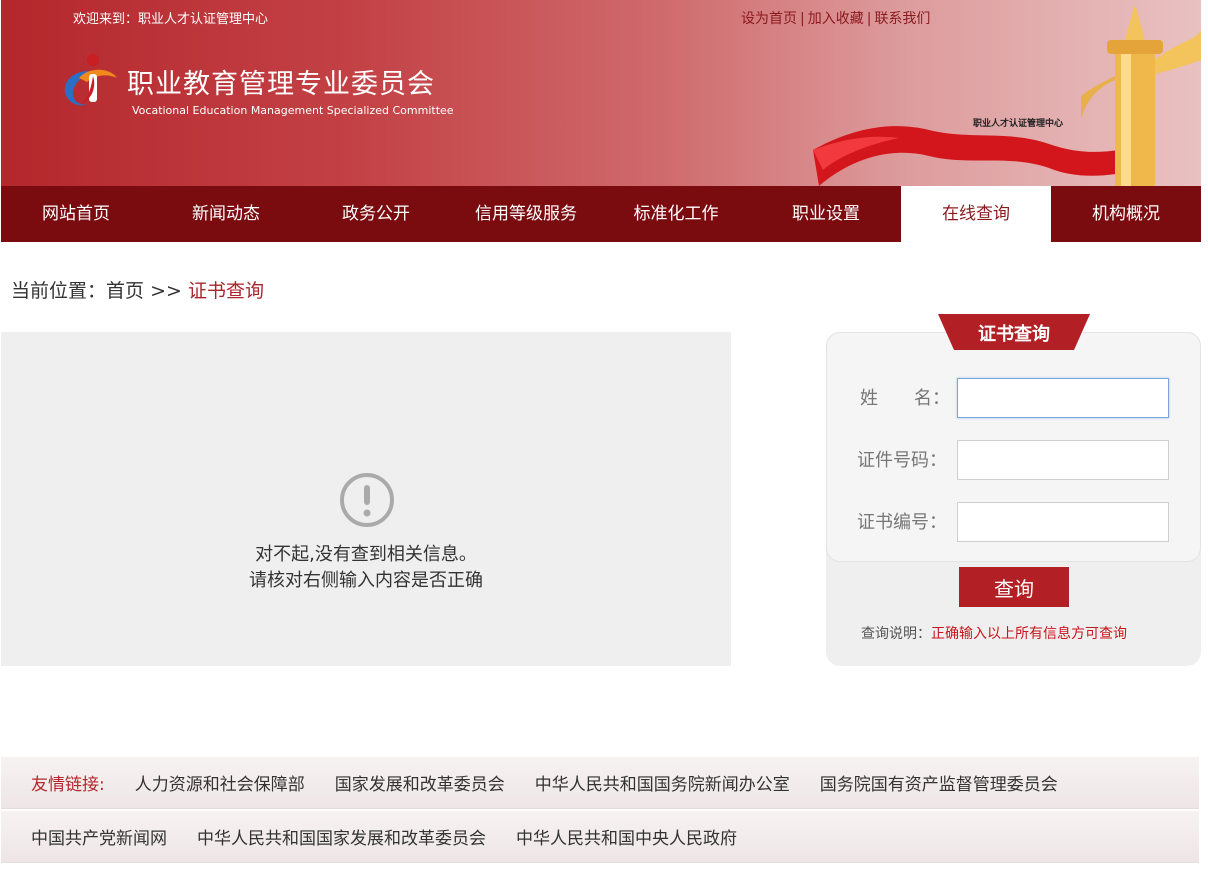 The image size is (1208, 869). I want to click on breadcrumb-home-link: 首页, so click(125, 291).